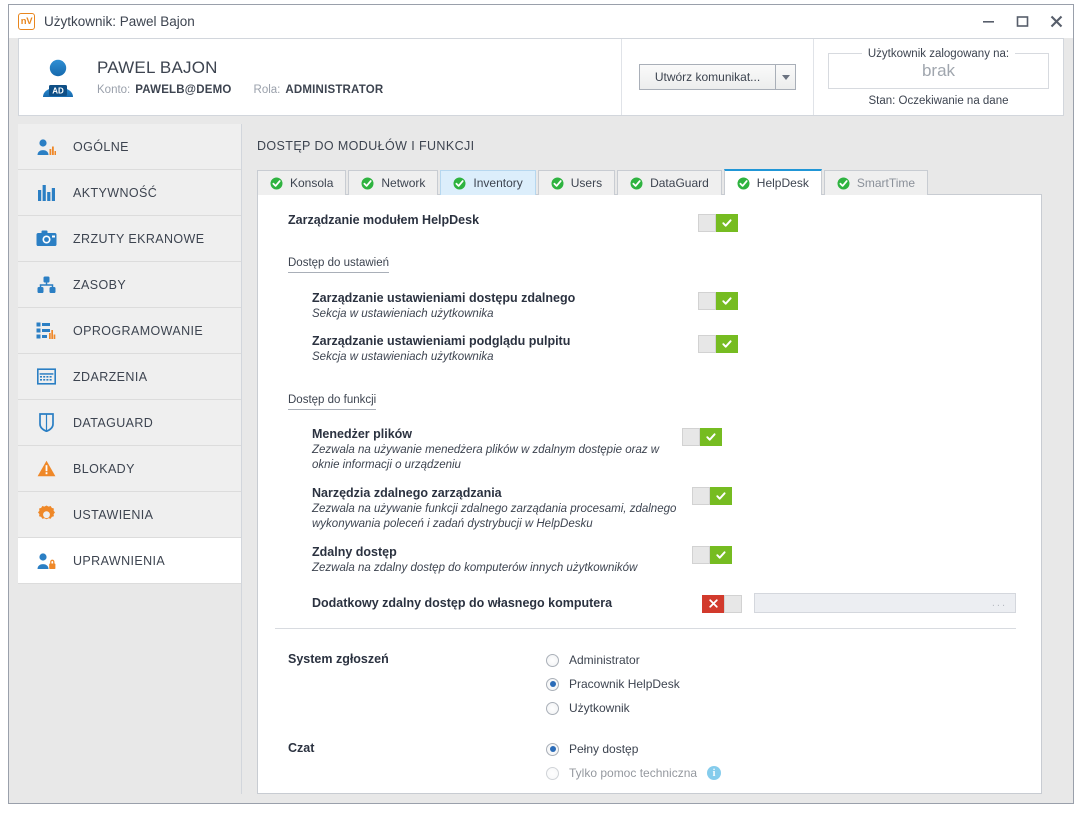 The image size is (1082, 814). I want to click on account-label: Konto:, so click(114, 90).